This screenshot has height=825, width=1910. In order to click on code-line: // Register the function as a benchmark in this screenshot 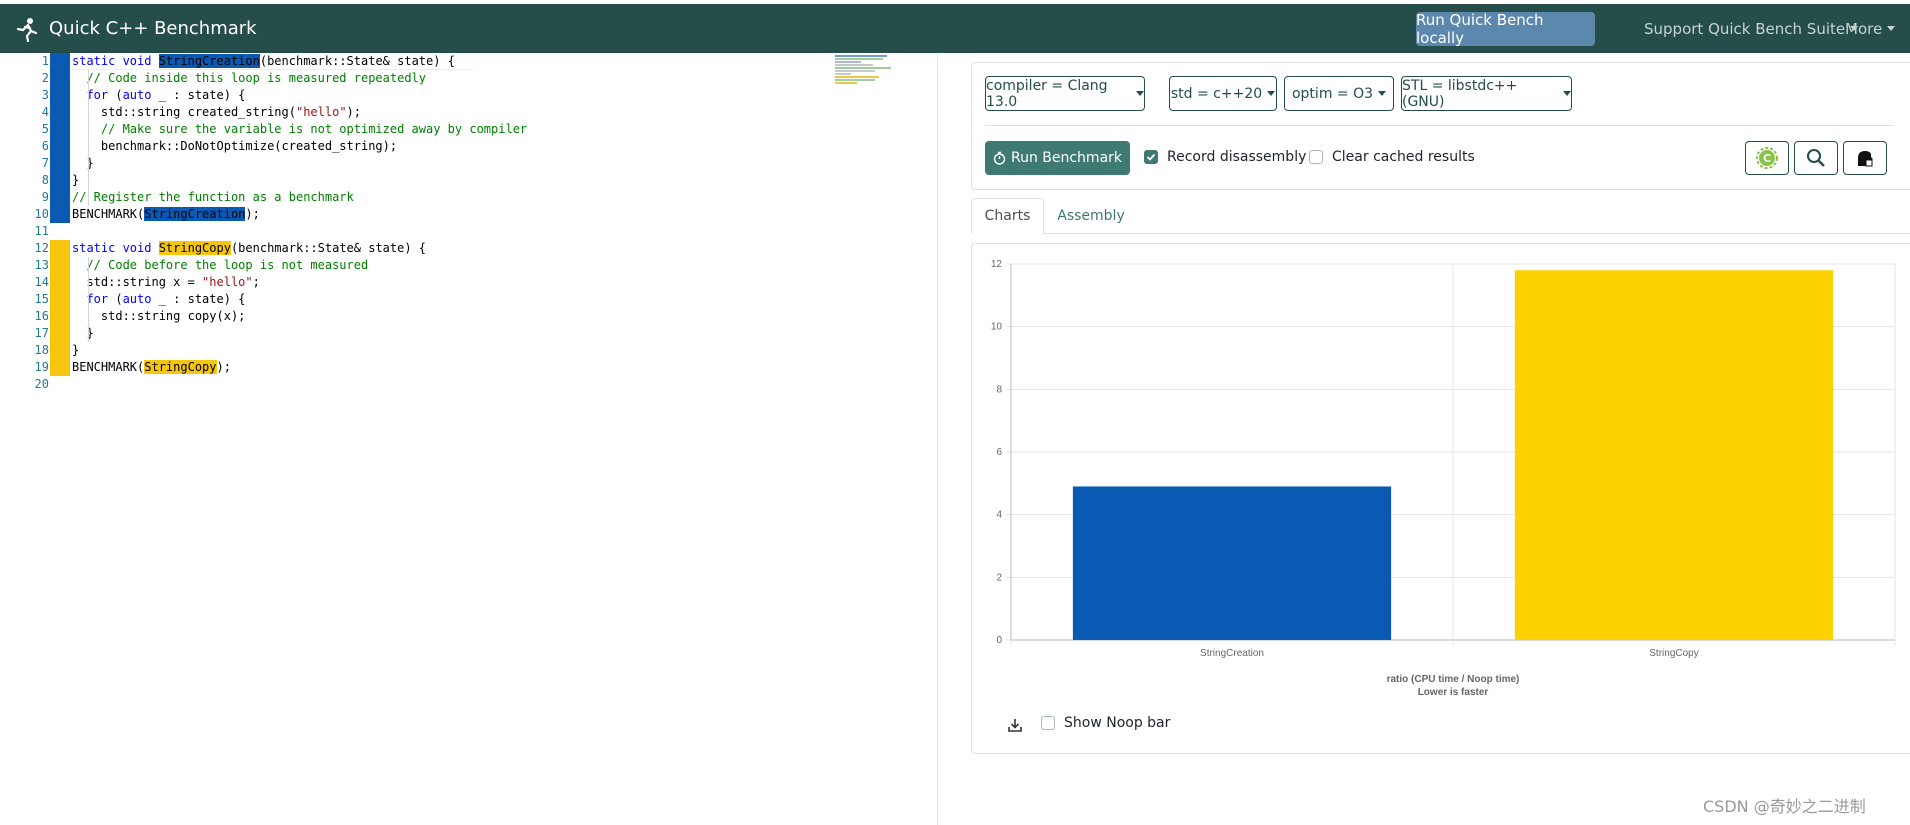, I will do `click(213, 197)`.